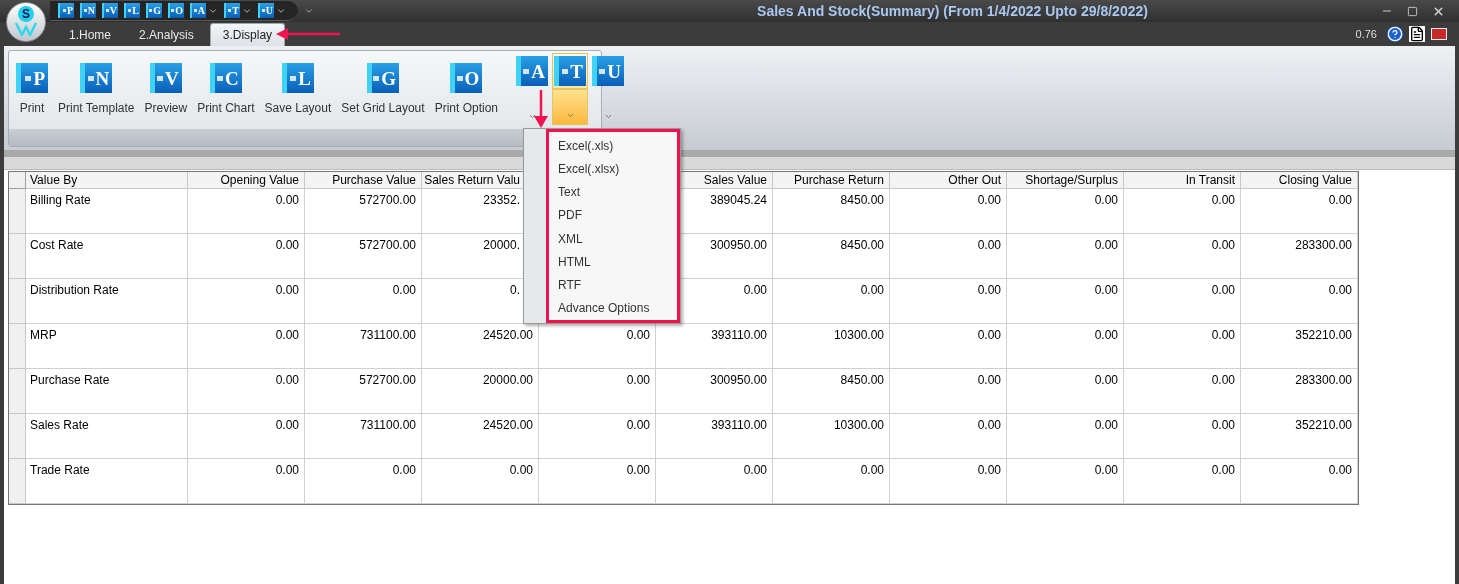 The width and height of the screenshot is (1459, 584). What do you see at coordinates (714, 391) in the screenshot?
I see `table-cell: 300950.00` at bounding box center [714, 391].